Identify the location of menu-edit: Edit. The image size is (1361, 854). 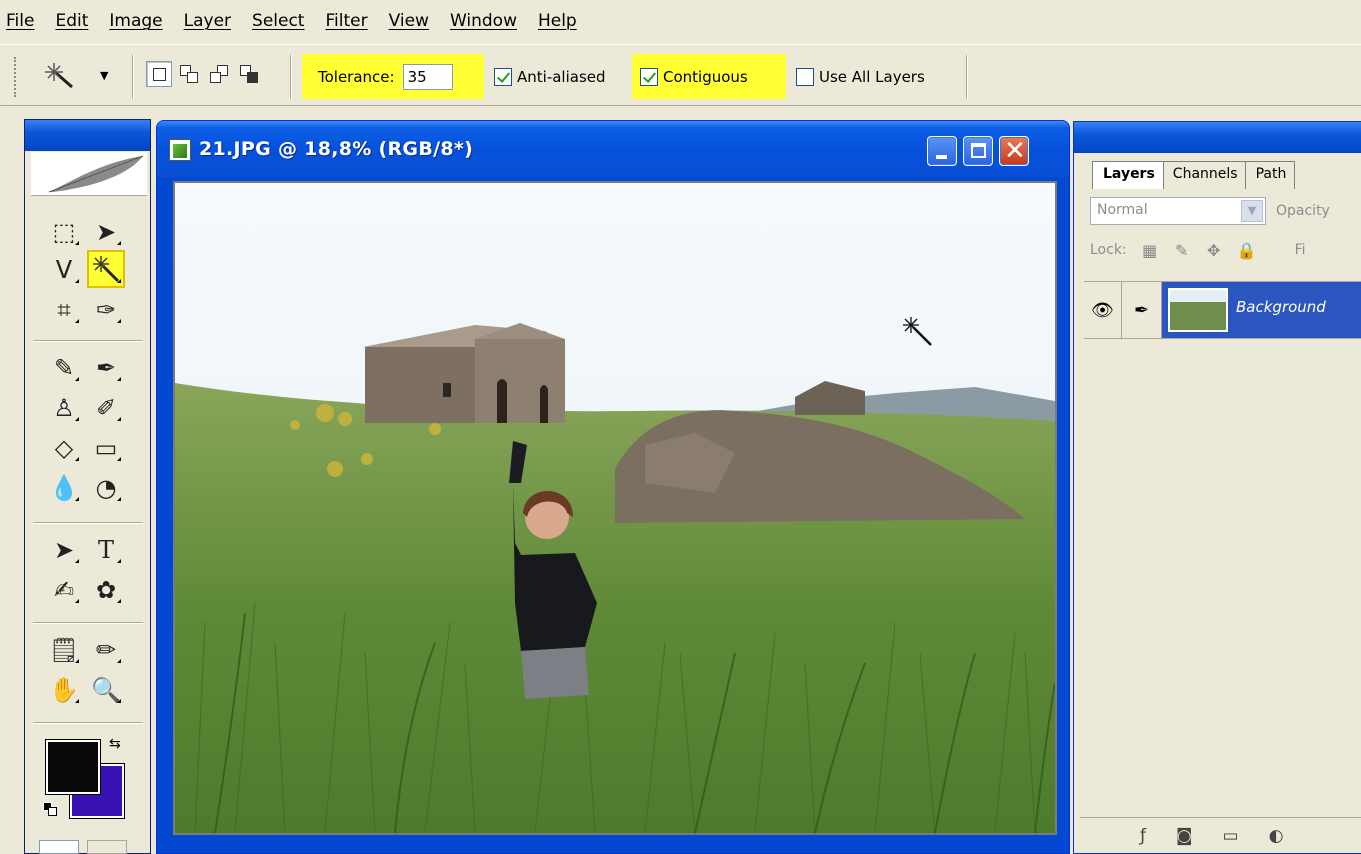
(71, 21).